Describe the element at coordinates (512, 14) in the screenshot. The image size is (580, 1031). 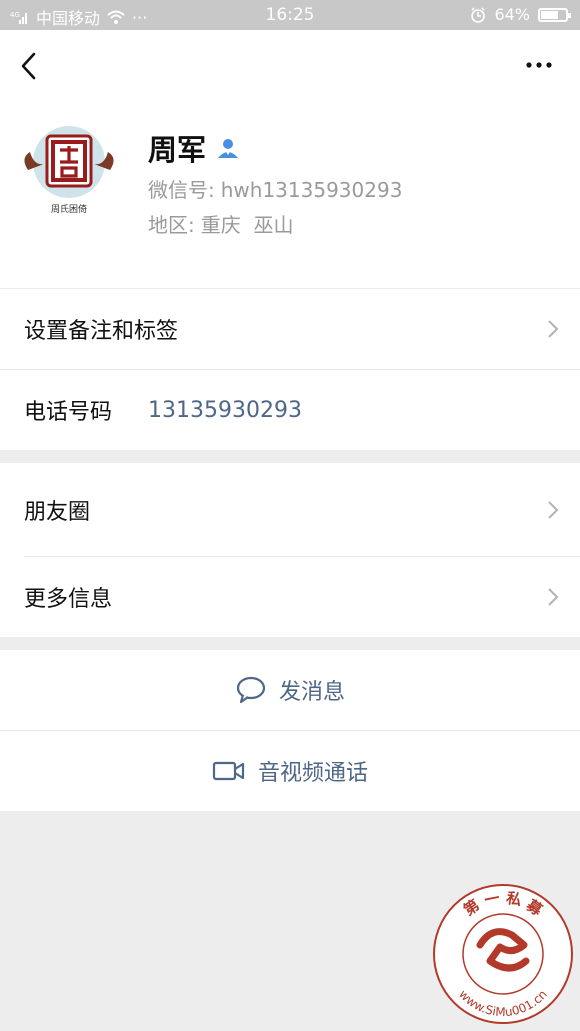
I see `battery-percent: 64%` at that location.